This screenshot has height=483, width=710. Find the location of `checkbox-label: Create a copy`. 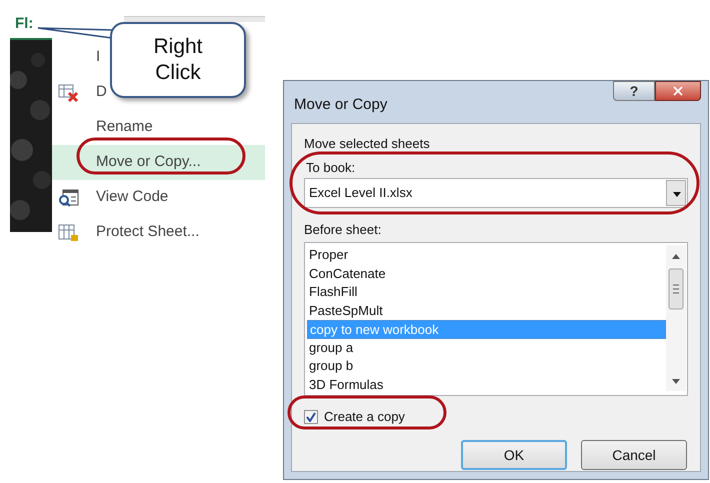

checkbox-label: Create a copy is located at coordinates (364, 417).